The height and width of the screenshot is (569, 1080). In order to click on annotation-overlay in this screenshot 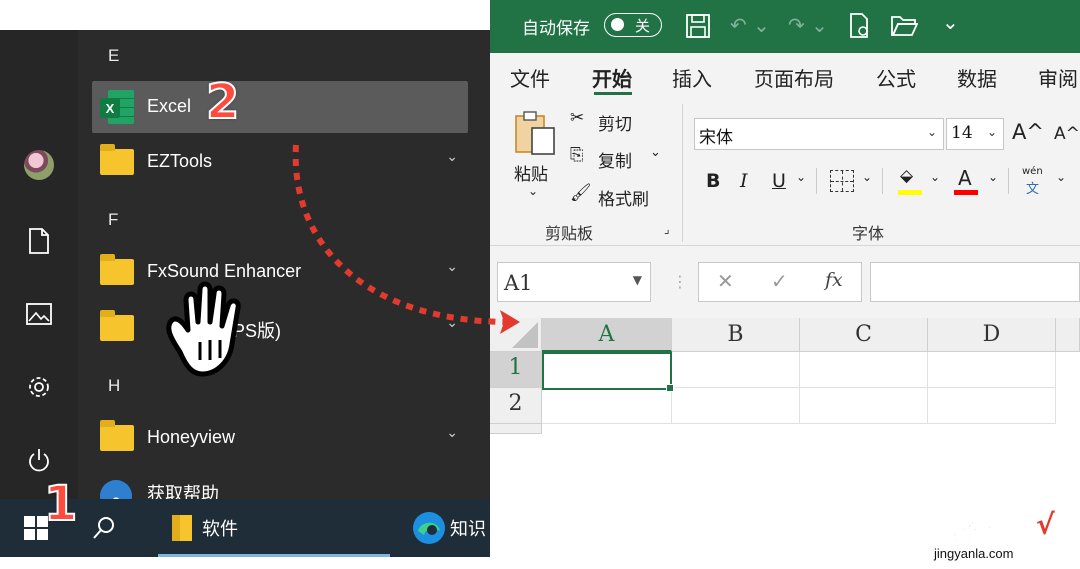, I will do `click(343, 260)`.